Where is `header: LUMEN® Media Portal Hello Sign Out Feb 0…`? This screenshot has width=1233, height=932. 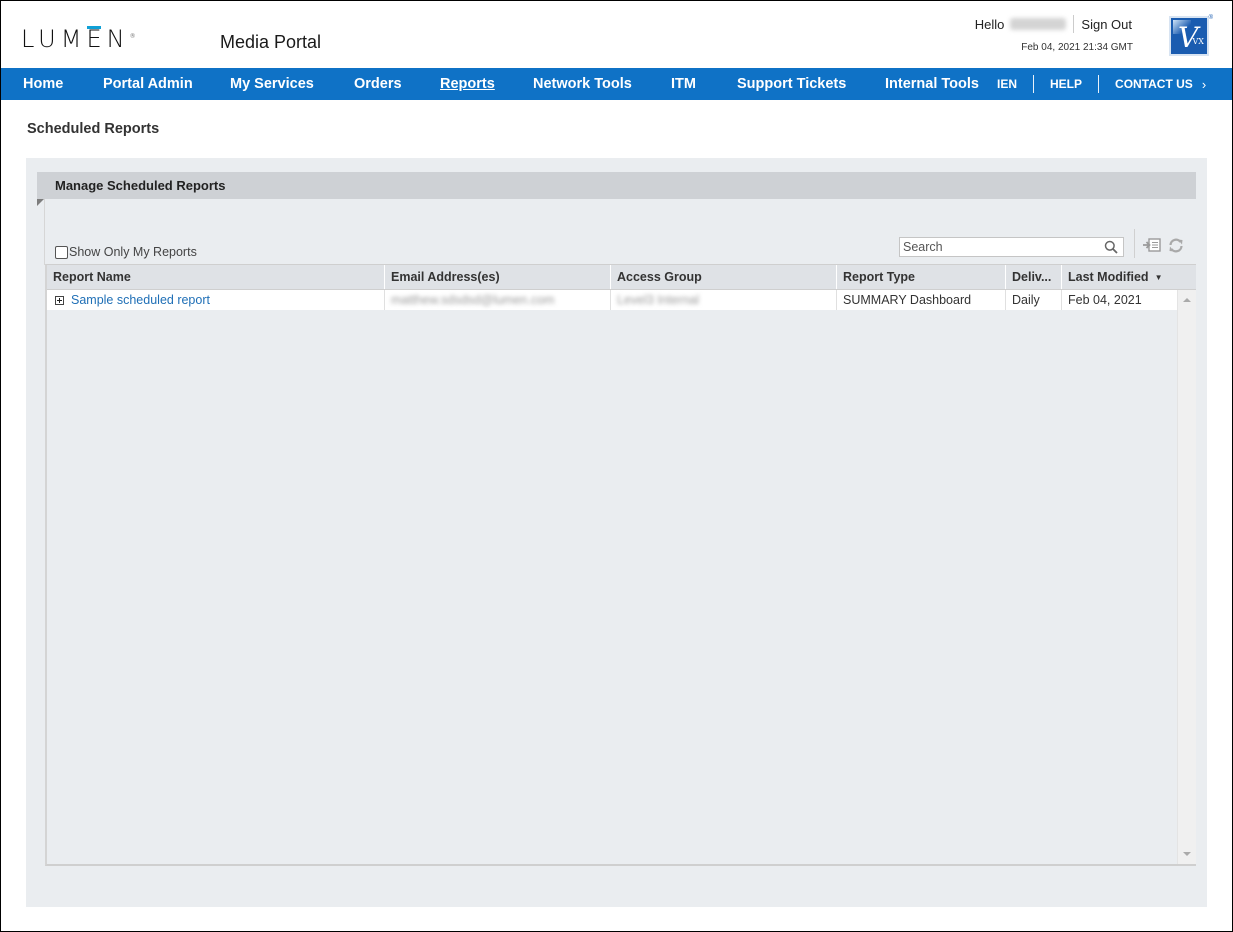
header: LUMEN® Media Portal Hello Sign Out Feb 0… is located at coordinates (616, 34).